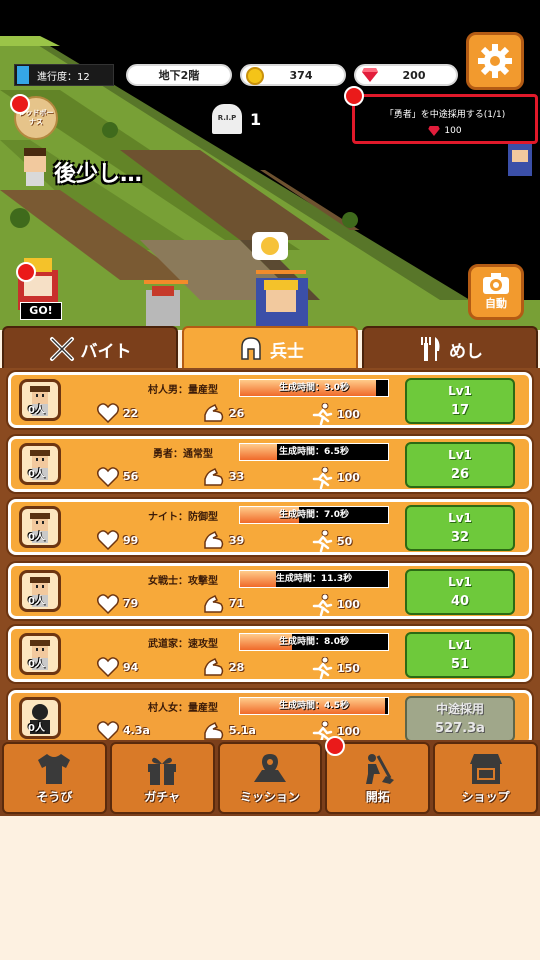  Describe the element at coordinates (131, 476) in the screenshot. I see `hp-value: 56` at that location.